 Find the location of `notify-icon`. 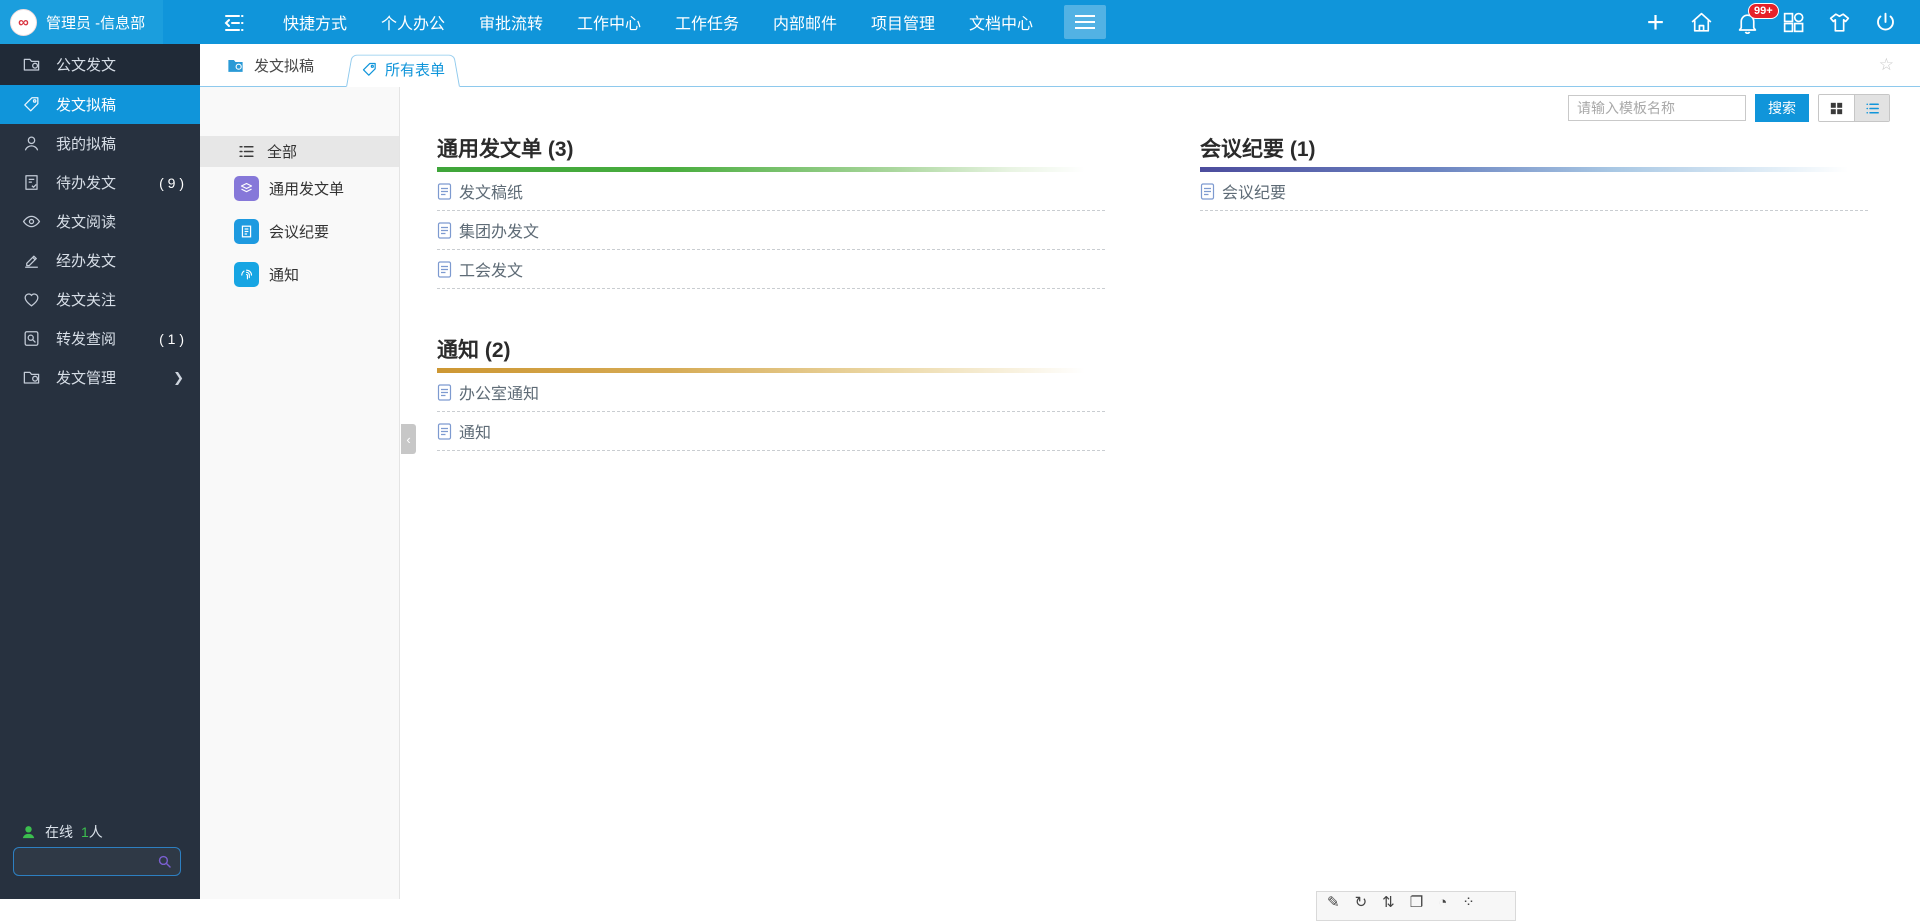

notify-icon is located at coordinates (246, 274).